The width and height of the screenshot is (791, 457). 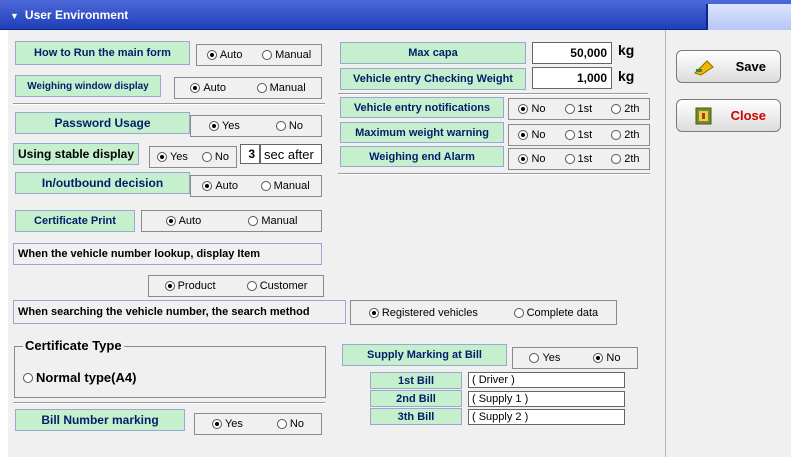 I want to click on bill-1-input: ( Driver ), so click(x=546, y=380).